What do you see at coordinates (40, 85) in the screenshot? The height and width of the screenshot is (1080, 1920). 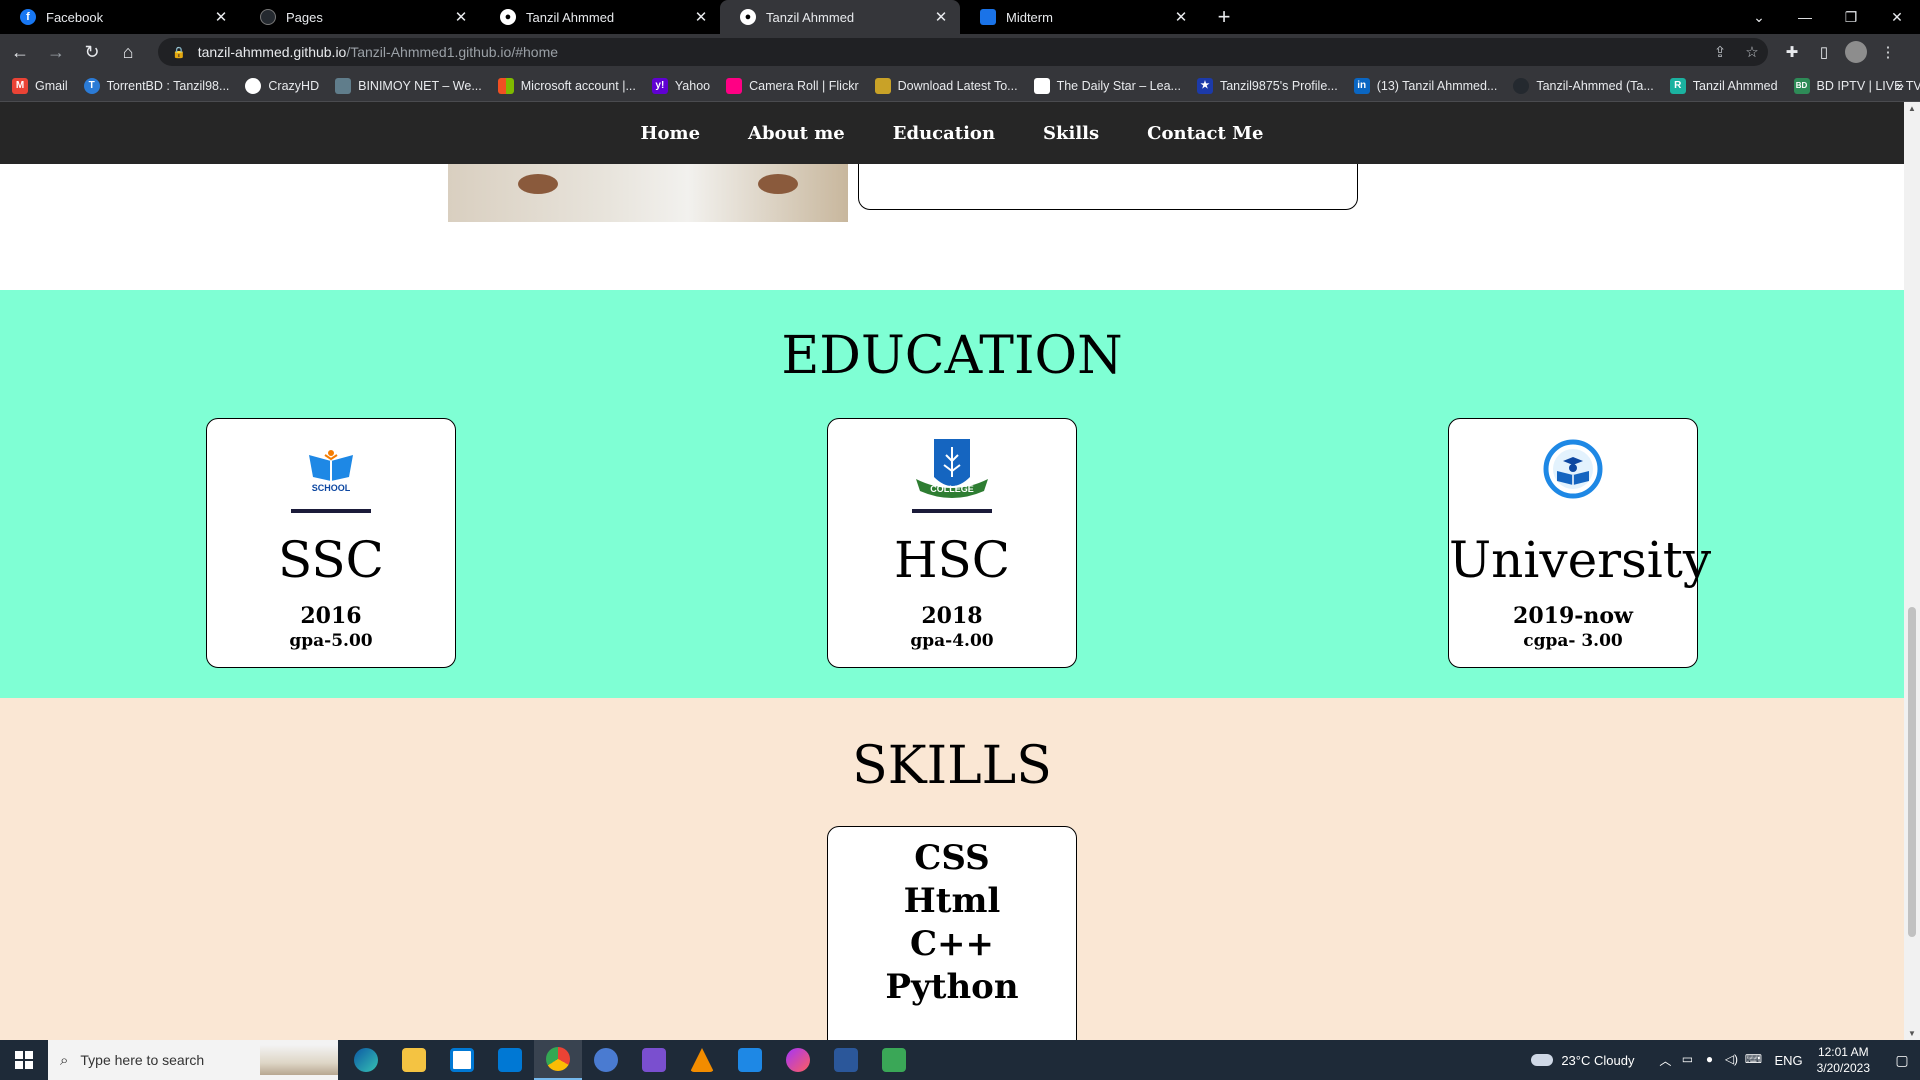 I see `bookmark-gmail: M Gmail` at bounding box center [40, 85].